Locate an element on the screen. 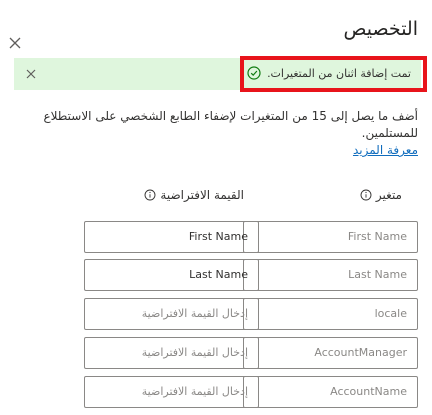 The height and width of the screenshot is (415, 432). variable-name-field: AccountManager is located at coordinates (330, 353).